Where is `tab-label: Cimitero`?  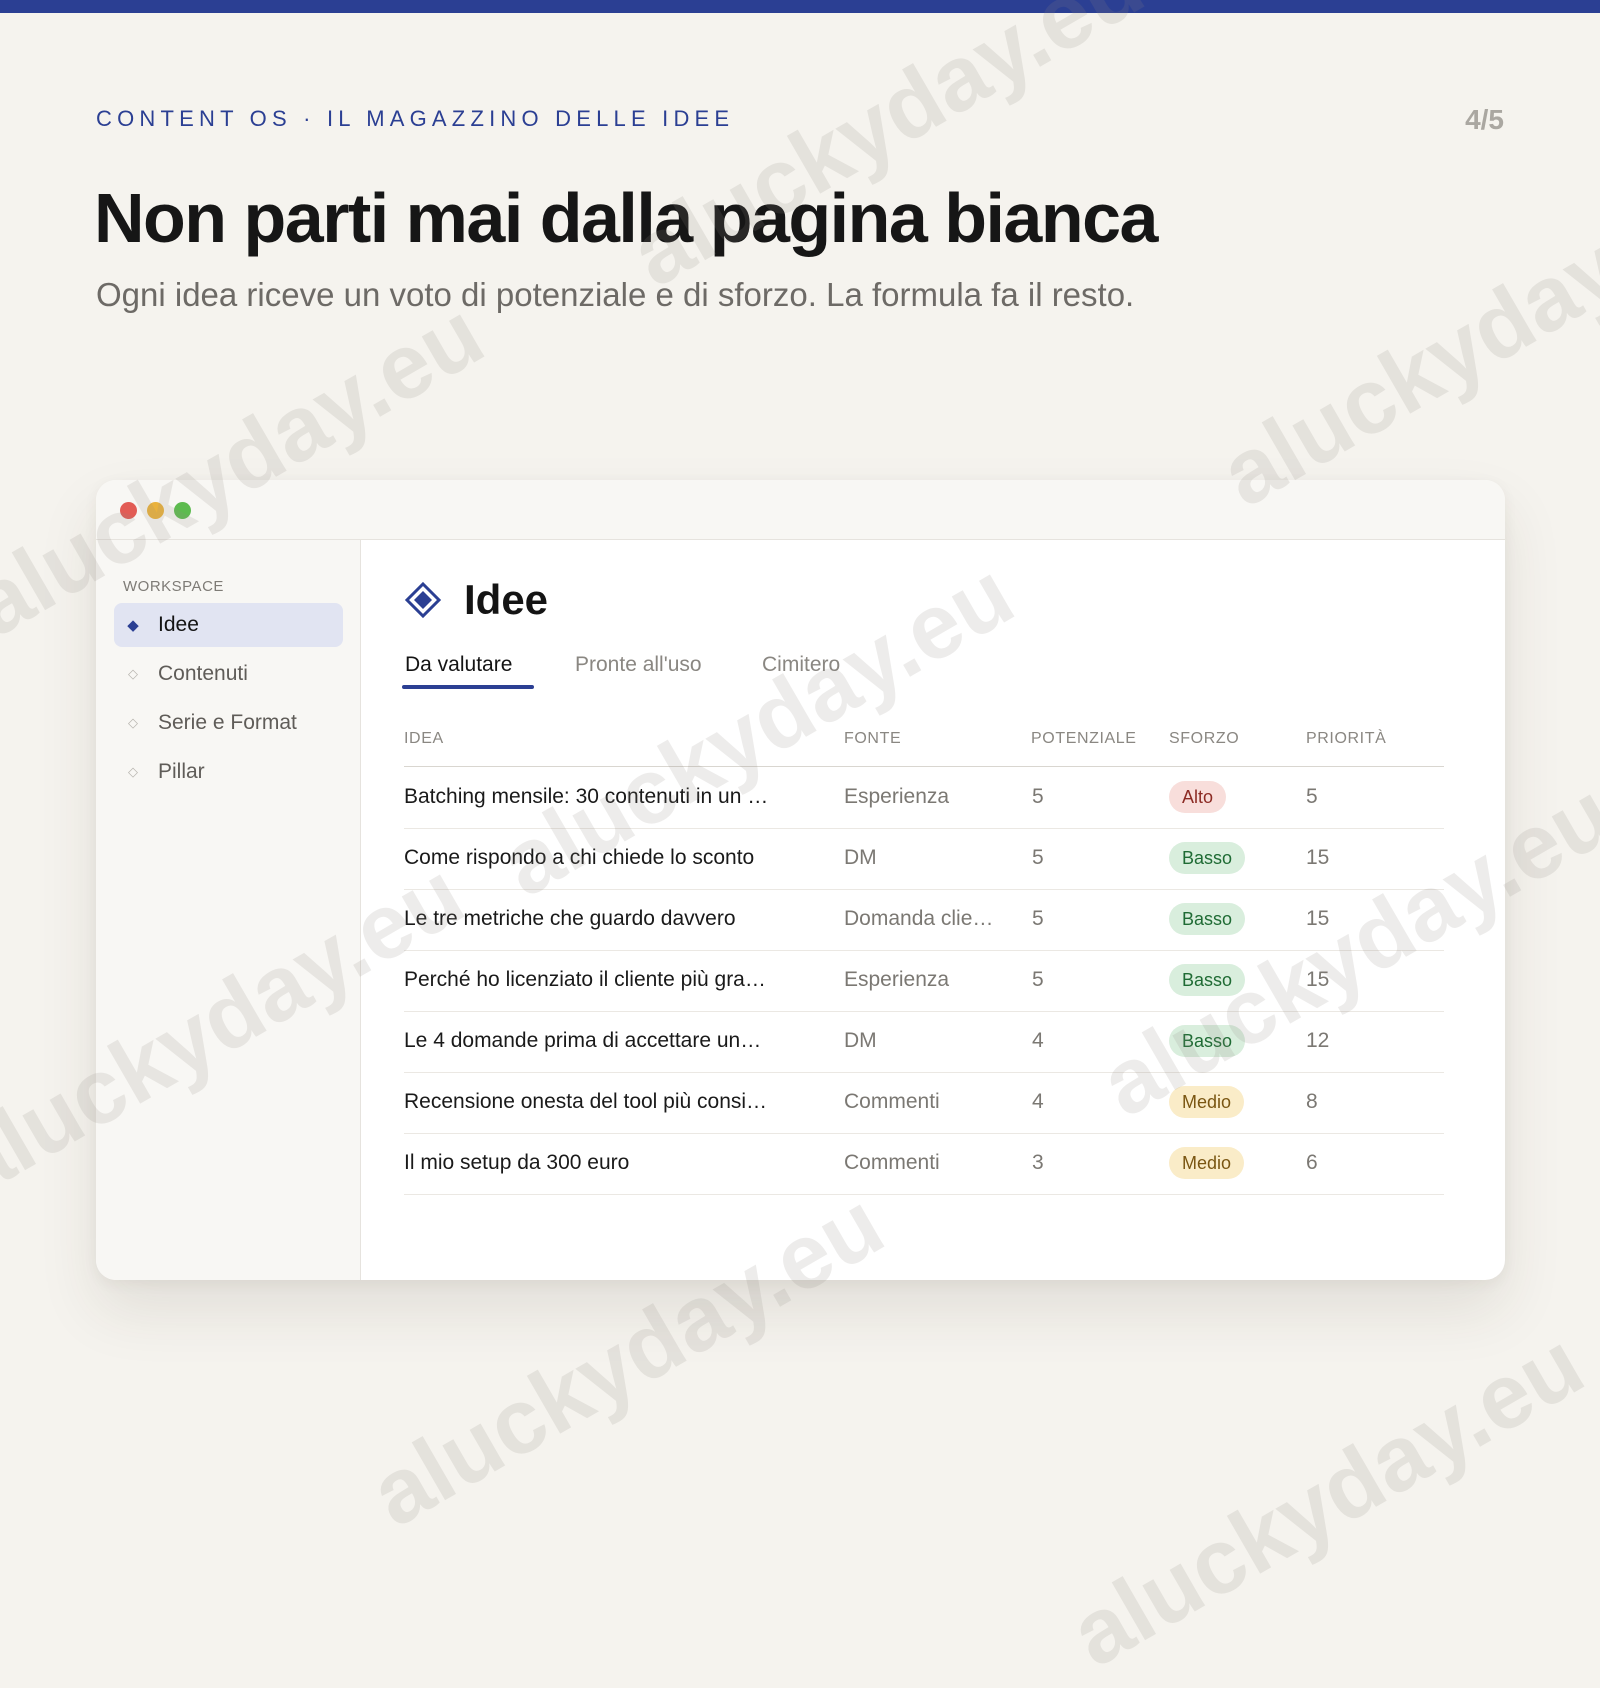 tab-label: Cimitero is located at coordinates (801, 664).